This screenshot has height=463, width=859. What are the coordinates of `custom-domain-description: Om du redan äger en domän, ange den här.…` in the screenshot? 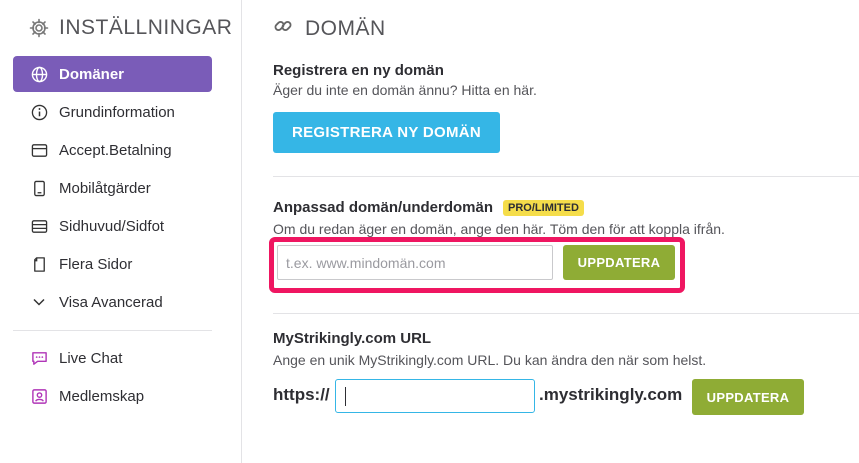 It's located at (499, 229).